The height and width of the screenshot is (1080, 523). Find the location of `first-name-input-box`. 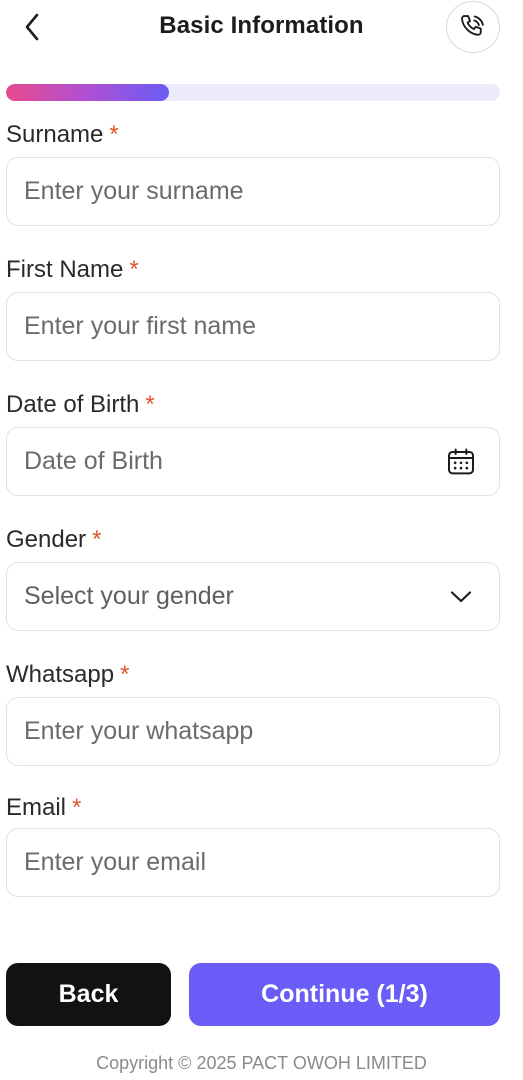

first-name-input-box is located at coordinates (253, 326).